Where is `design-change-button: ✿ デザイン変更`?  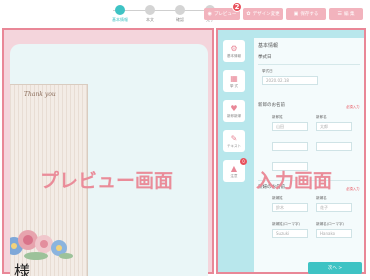 design-change-button: ✿ デザイン変更 is located at coordinates (263, 14).